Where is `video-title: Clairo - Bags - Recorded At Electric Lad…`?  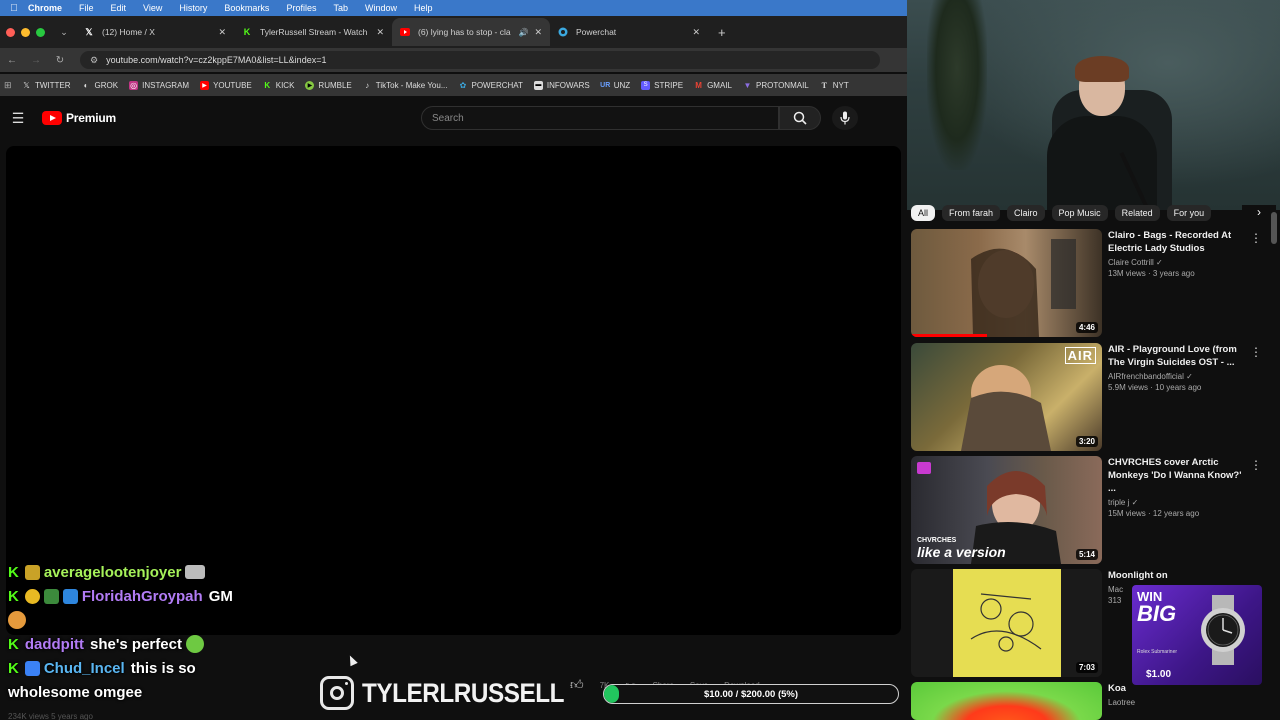 video-title: Clairo - Bags - Recorded At Electric Lad… is located at coordinates (1177, 242).